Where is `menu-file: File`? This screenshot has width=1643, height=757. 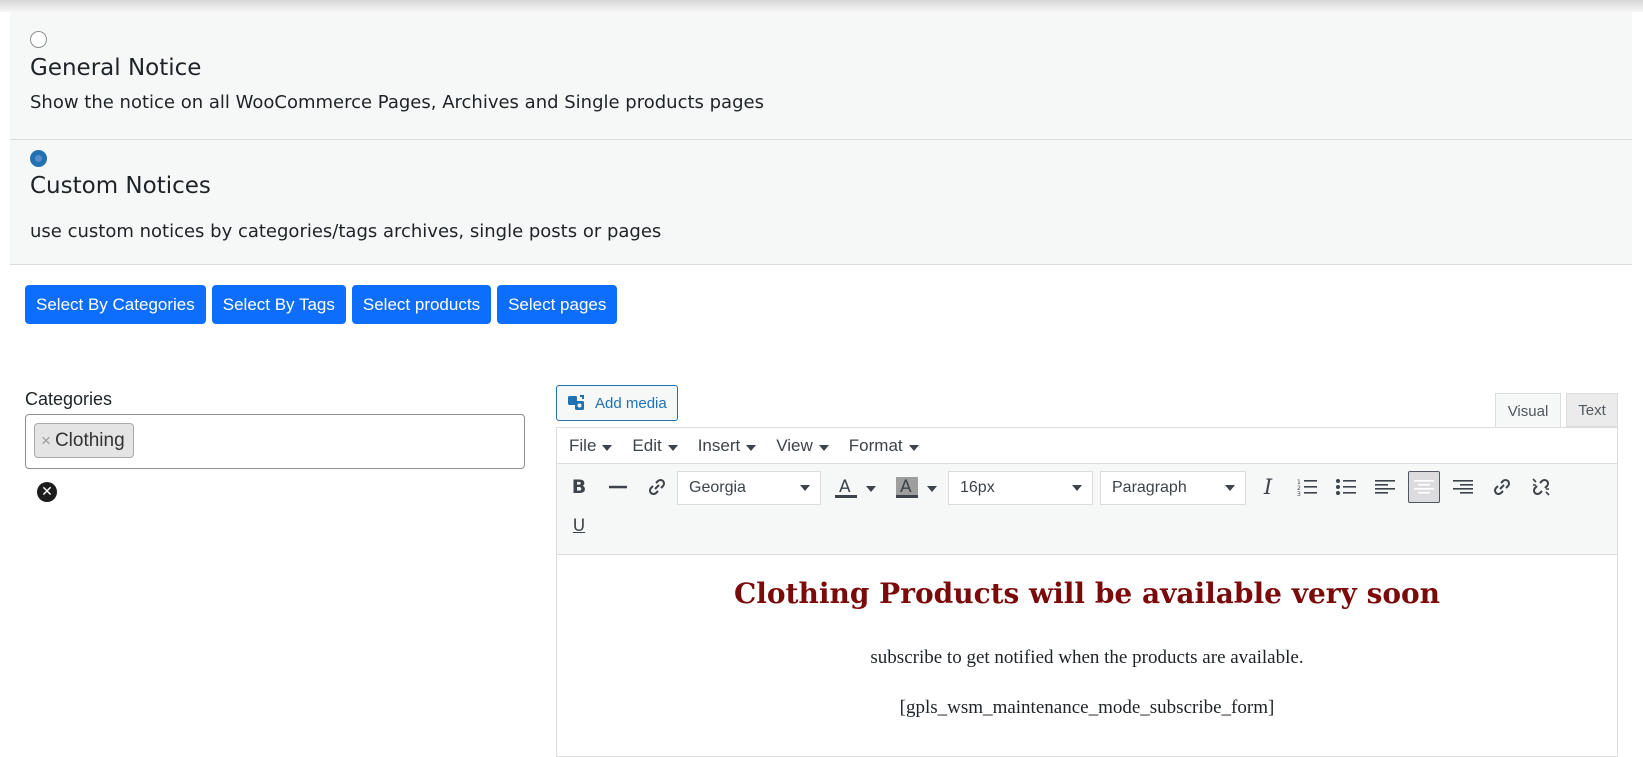 menu-file: File is located at coordinates (591, 446).